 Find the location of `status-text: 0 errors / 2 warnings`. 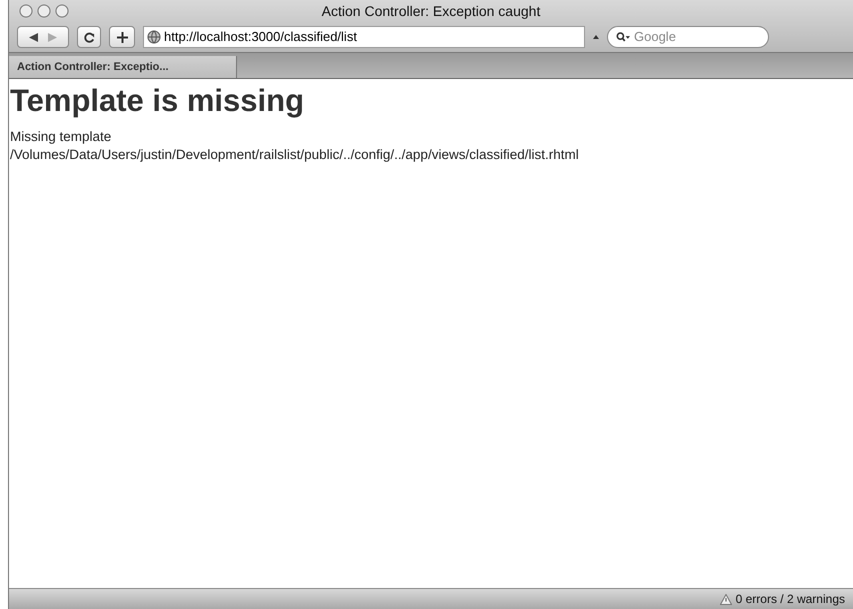

status-text: 0 errors / 2 warnings is located at coordinates (790, 599).